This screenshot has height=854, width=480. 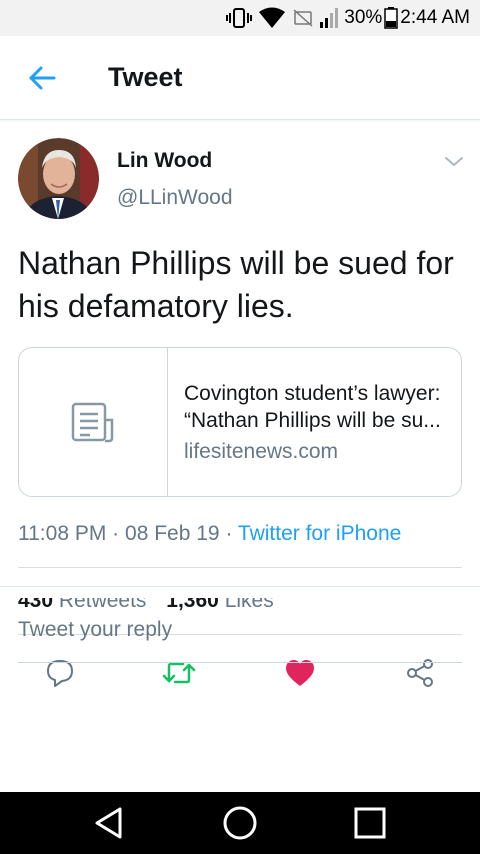 I want to click on divider, so click(x=240, y=567).